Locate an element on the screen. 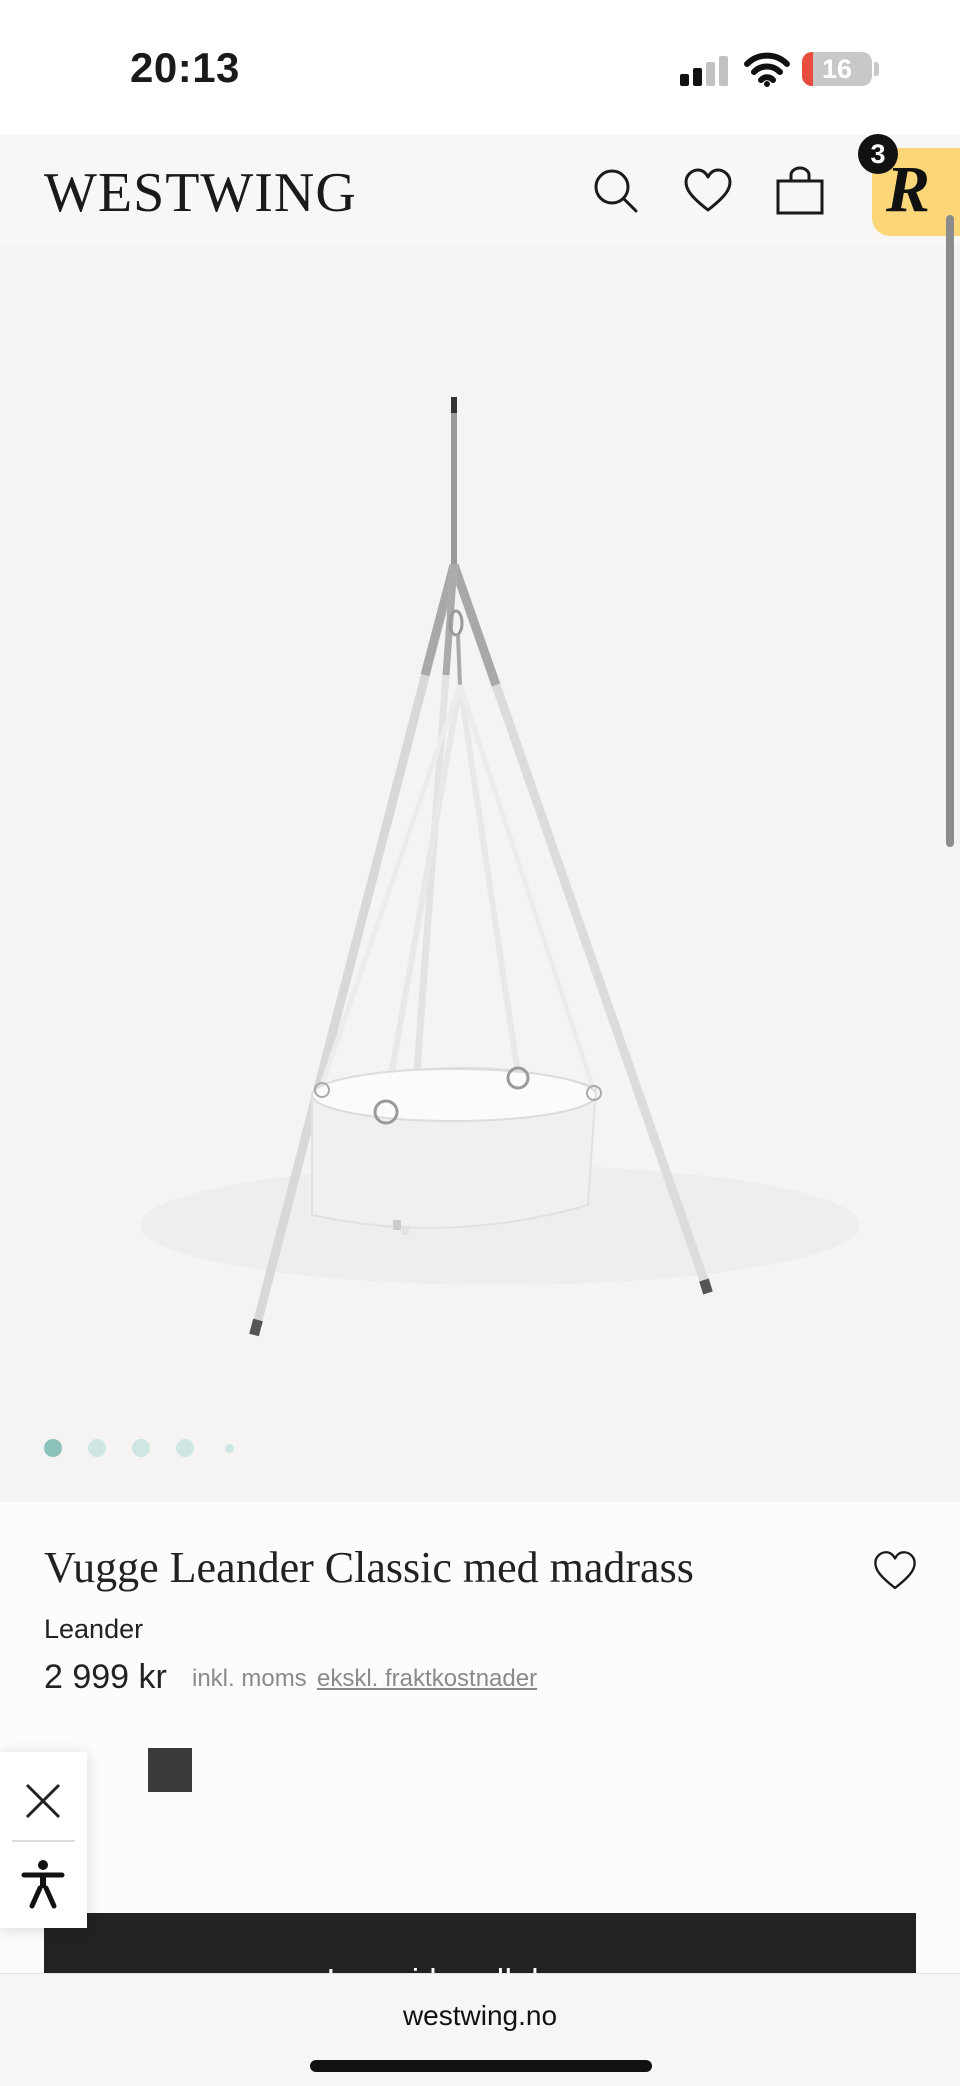 The image size is (960, 2086). battery-tip is located at coordinates (876, 69).